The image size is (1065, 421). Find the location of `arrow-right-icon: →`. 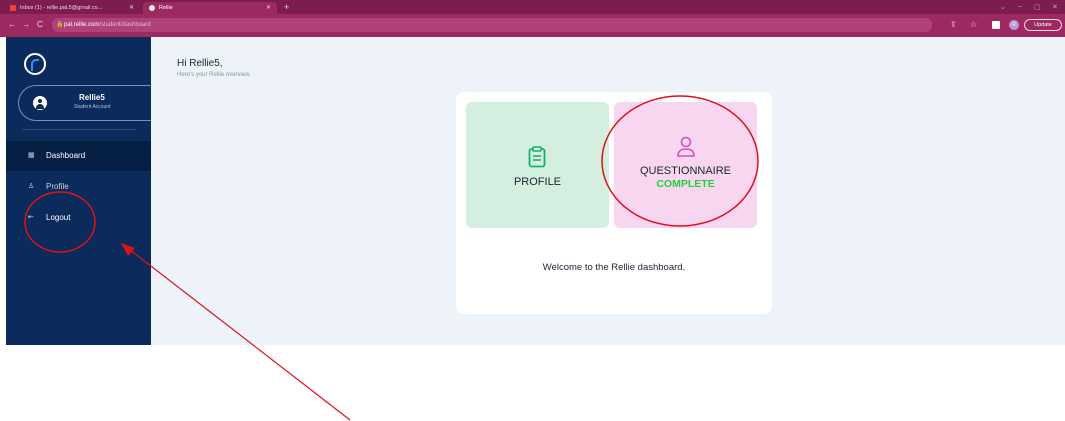

arrow-right-icon: → is located at coordinates (26, 25).